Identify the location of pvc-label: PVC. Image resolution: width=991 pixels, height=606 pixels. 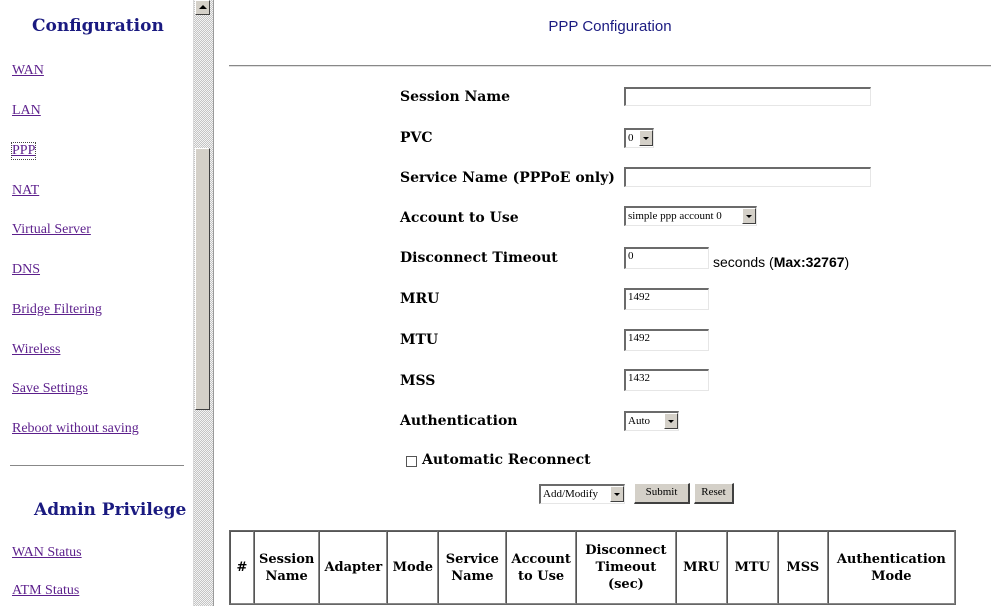
(416, 138).